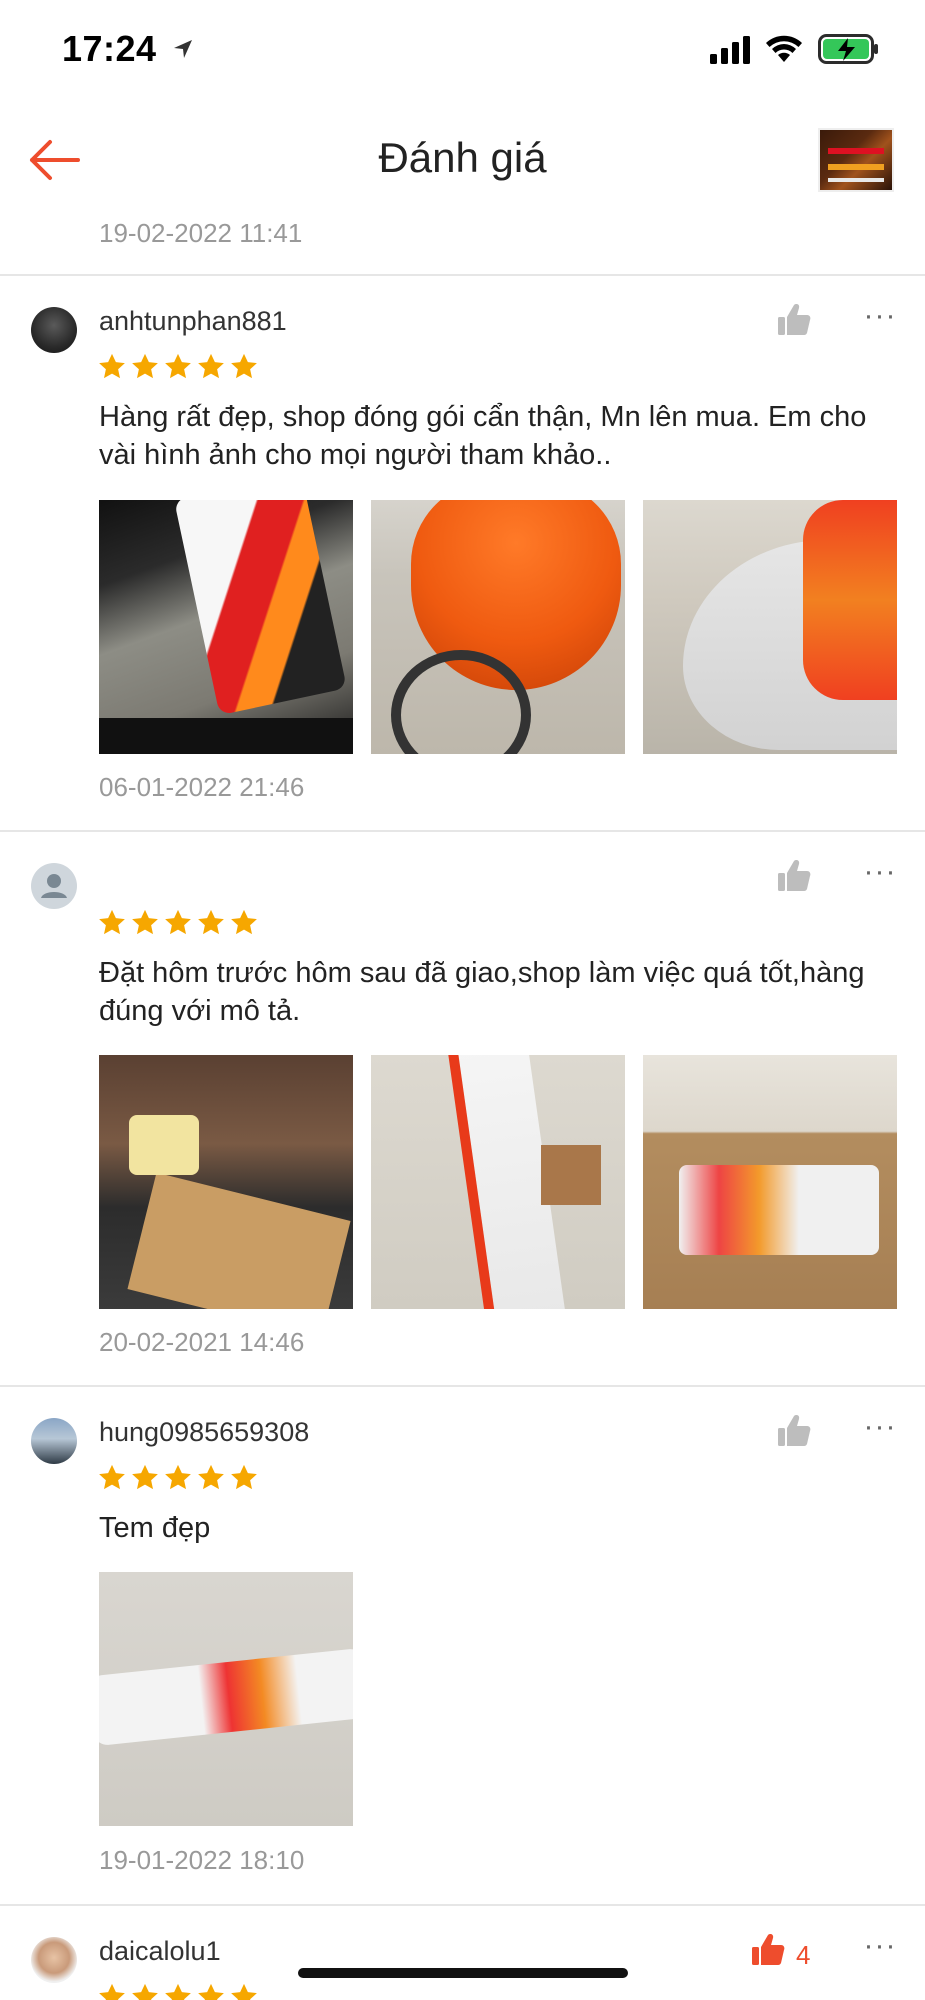 The height and width of the screenshot is (2000, 925). Describe the element at coordinates (201, 233) in the screenshot. I see `review-date: 19-02-2022 11:41` at that location.